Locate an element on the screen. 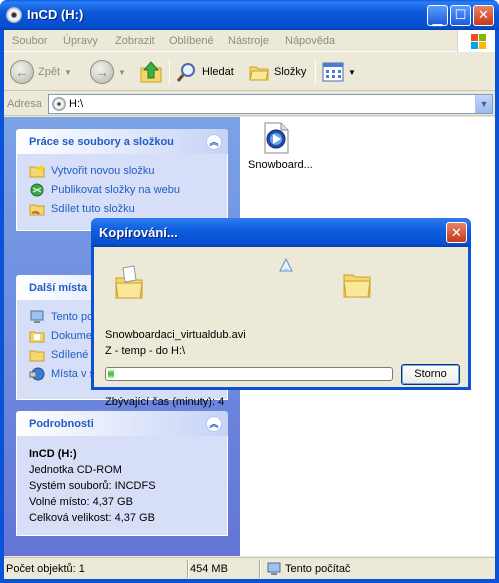  time-remaining: Zbývající čas (minuty): 4 is located at coordinates (165, 402).